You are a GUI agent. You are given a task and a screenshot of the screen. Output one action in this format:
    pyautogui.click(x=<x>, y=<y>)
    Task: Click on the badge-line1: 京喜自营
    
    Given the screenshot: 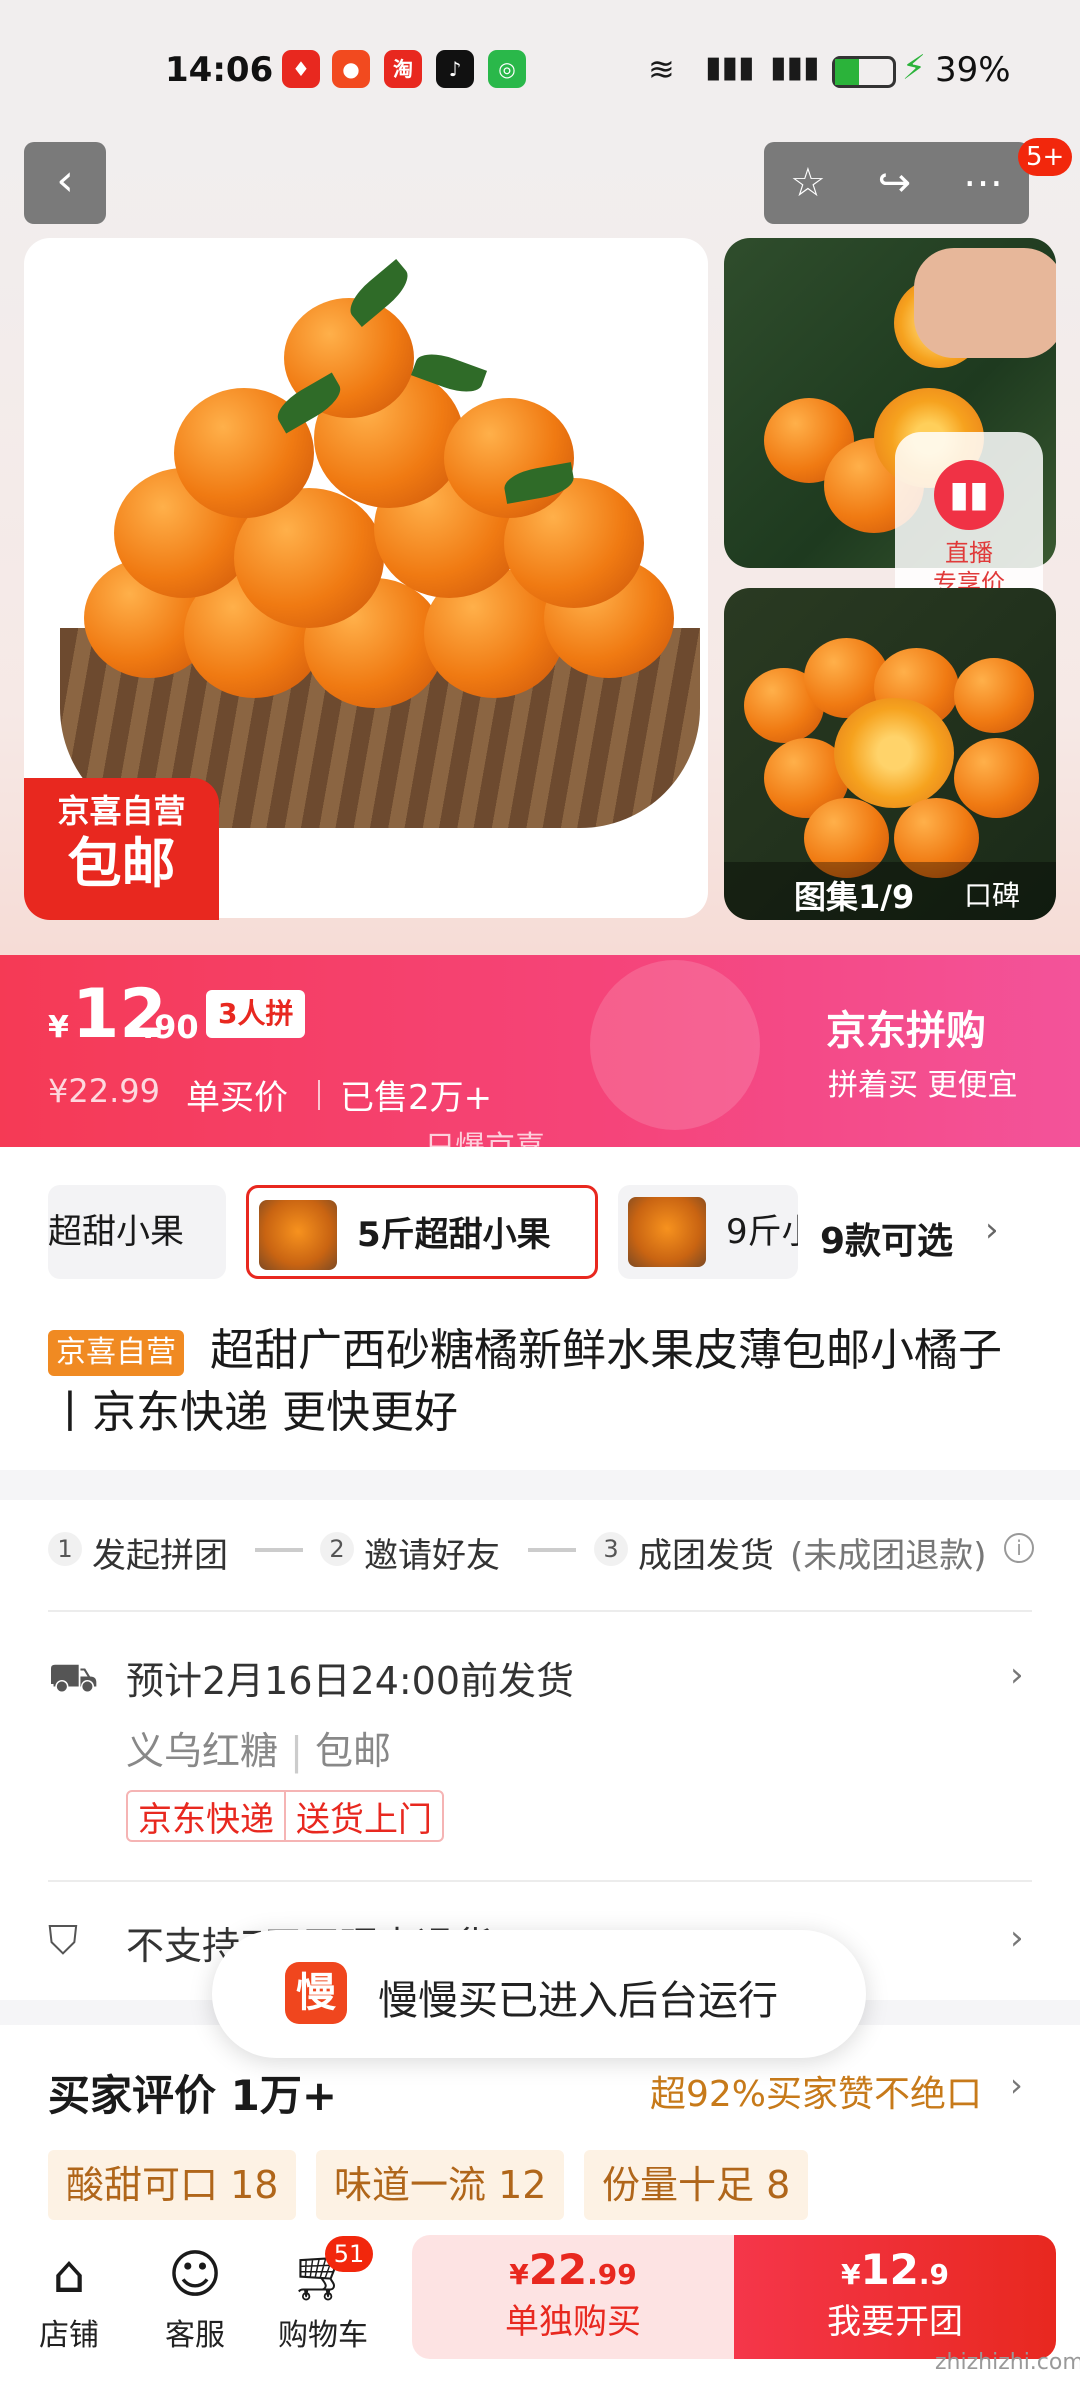 What is the action you would take?
    pyautogui.click(x=121, y=811)
    